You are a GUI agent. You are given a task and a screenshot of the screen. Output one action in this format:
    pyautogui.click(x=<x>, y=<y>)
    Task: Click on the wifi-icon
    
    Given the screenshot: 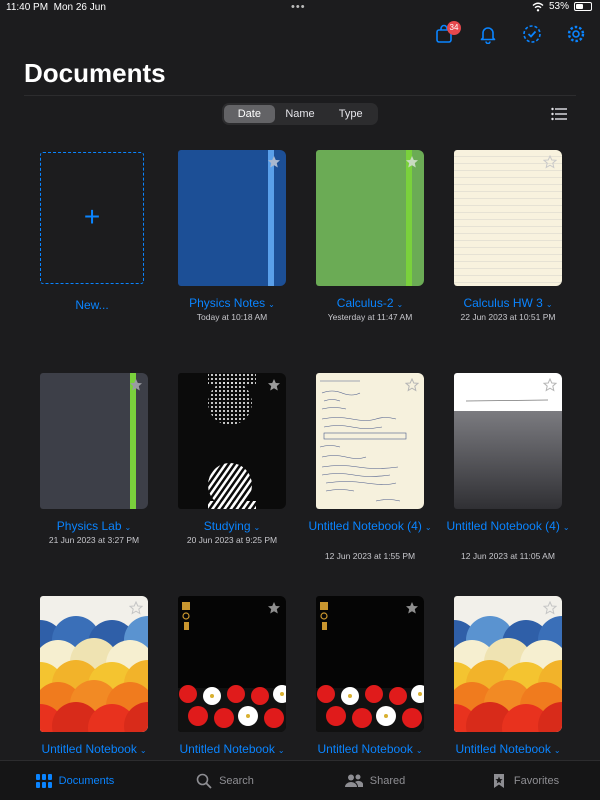 What is the action you would take?
    pyautogui.click(x=538, y=6)
    